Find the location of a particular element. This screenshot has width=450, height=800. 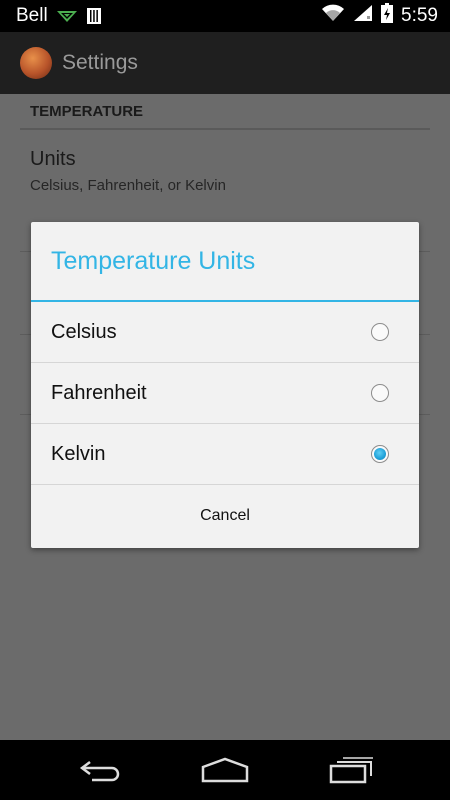

section-header-temperature: TEMPERATURE is located at coordinates (225, 112).